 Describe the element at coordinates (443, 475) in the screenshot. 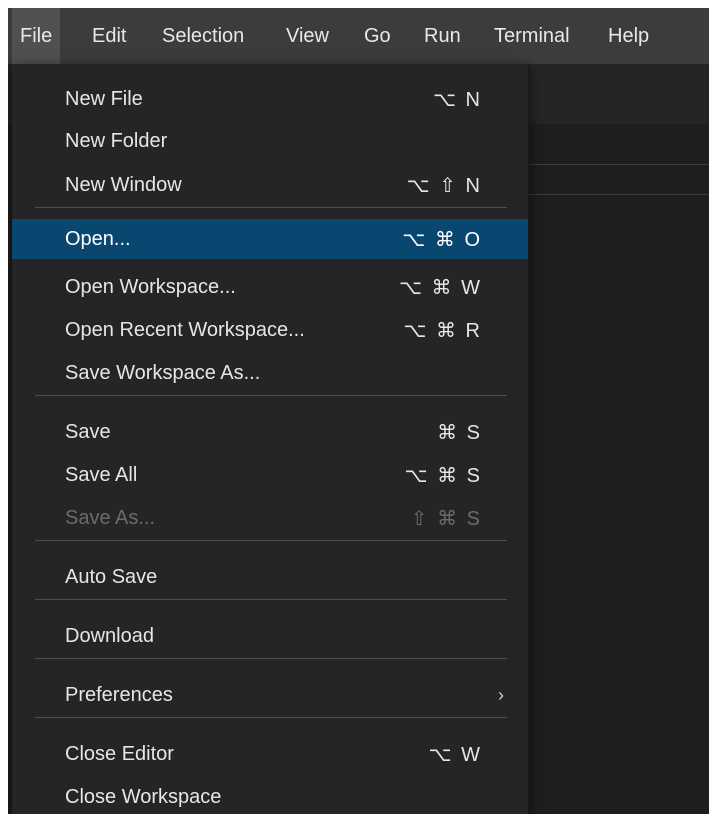

I see `menu-item-shortcut: ⌥ ⌘ S` at that location.